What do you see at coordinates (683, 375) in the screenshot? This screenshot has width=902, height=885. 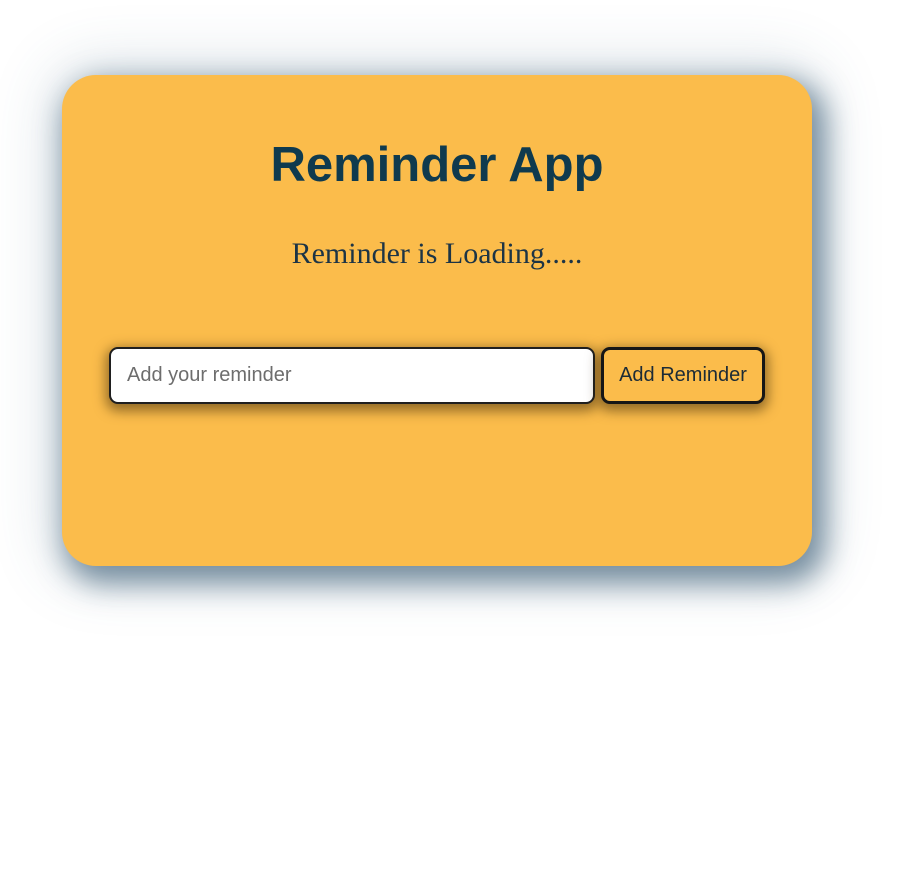 I see `add-reminder-button: Add Reminder` at bounding box center [683, 375].